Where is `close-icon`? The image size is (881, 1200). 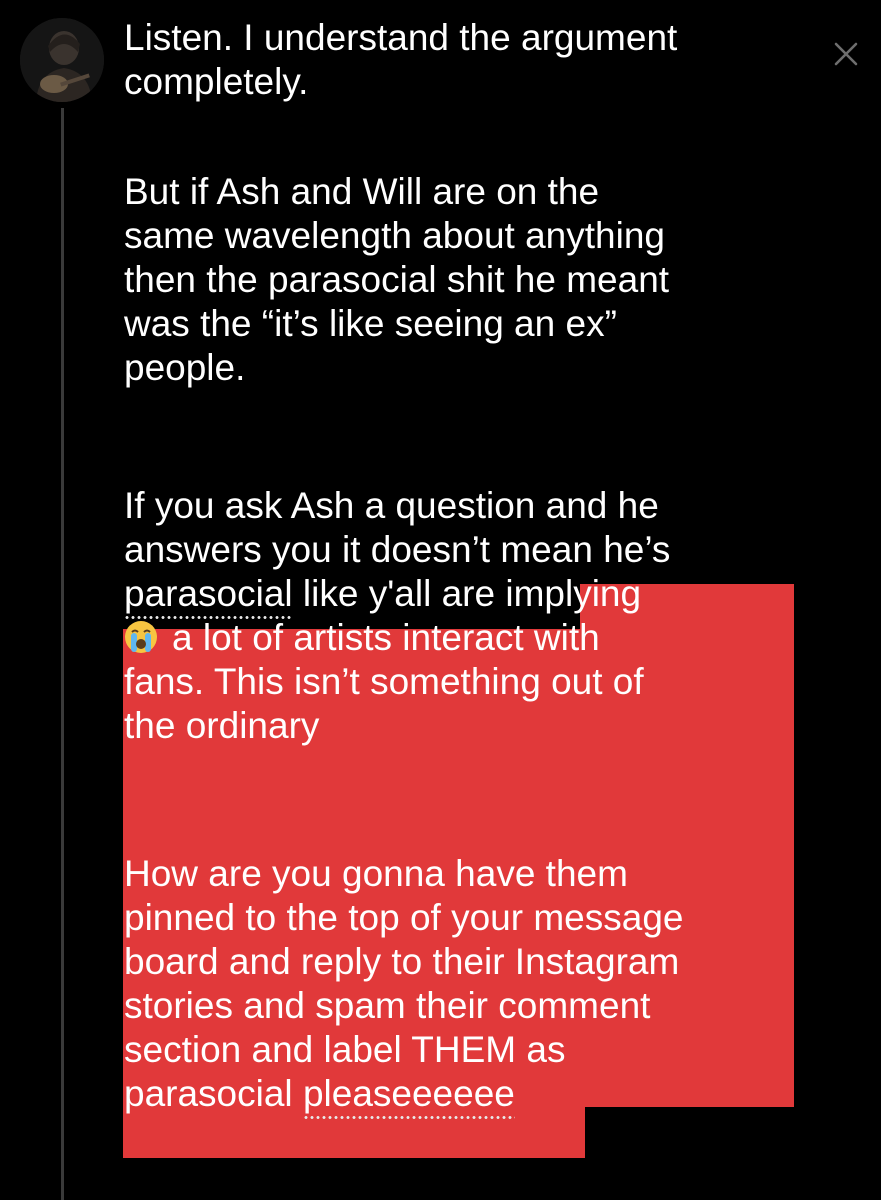 close-icon is located at coordinates (846, 54).